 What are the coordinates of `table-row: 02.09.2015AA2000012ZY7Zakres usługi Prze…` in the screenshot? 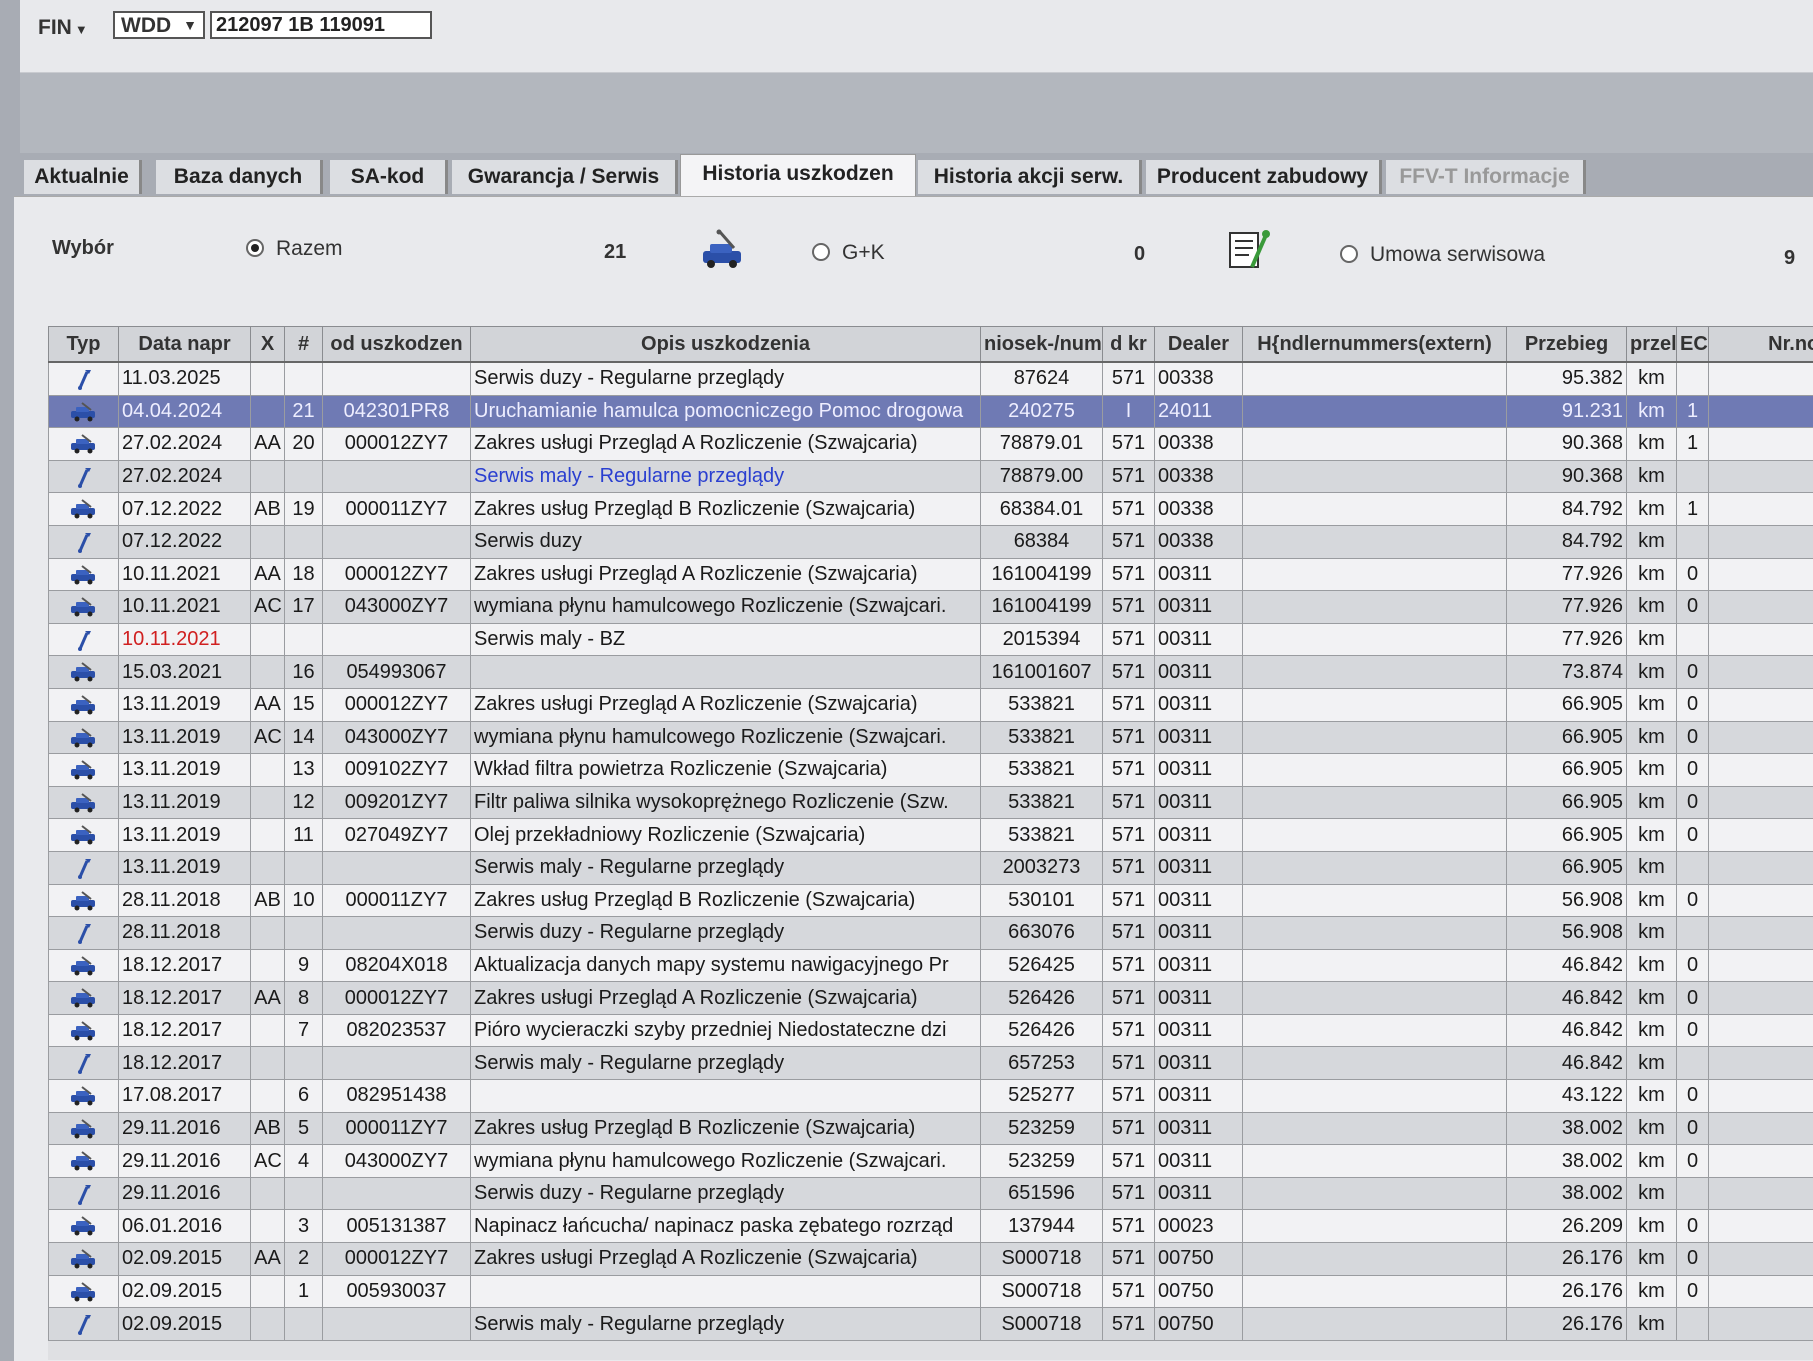 It's located at (931, 1259).